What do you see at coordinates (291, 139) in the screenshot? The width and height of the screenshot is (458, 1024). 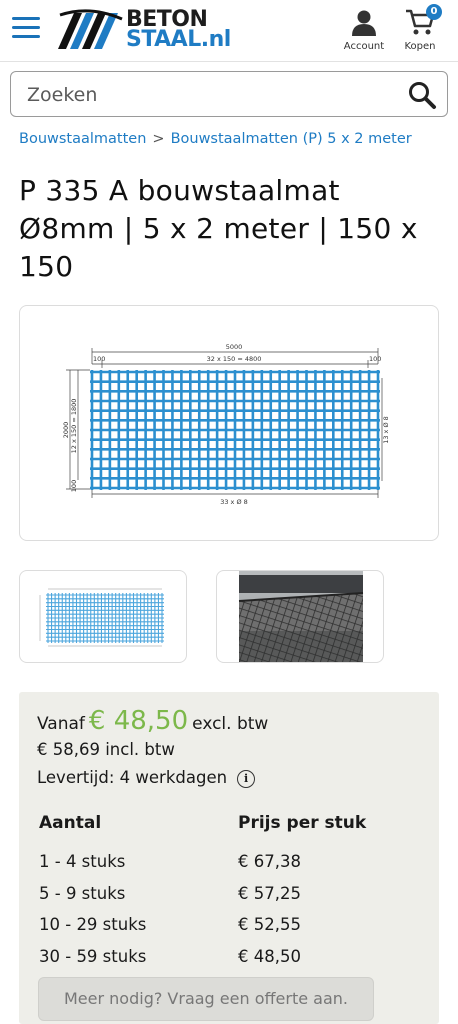 I see `breadcrumb-link-5x2: Bouwstaalmatten (P) 5 x 2 meter` at bounding box center [291, 139].